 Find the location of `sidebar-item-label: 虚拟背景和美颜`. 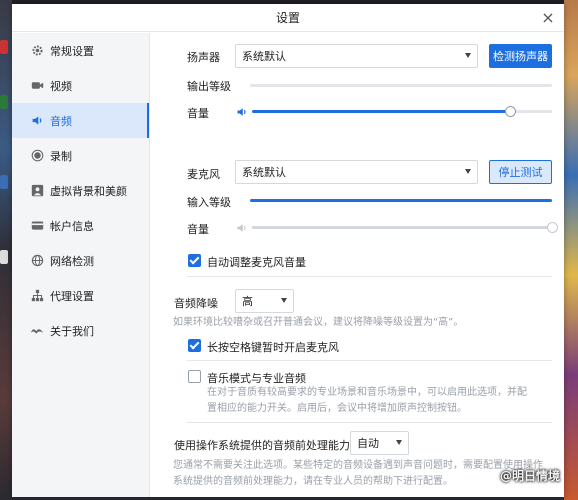

sidebar-item-label: 虚拟背景和美颜 is located at coordinates (88, 191).